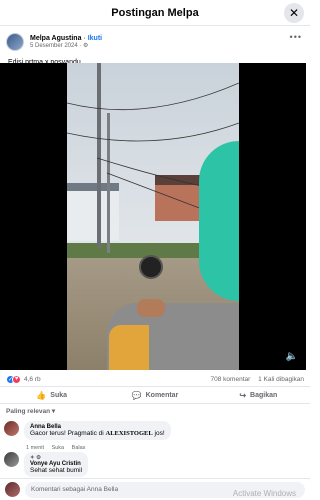 This screenshot has width=320, height=500. What do you see at coordinates (32, 379) in the screenshot?
I see `reactions-count: 4,6 rb` at bounding box center [32, 379].